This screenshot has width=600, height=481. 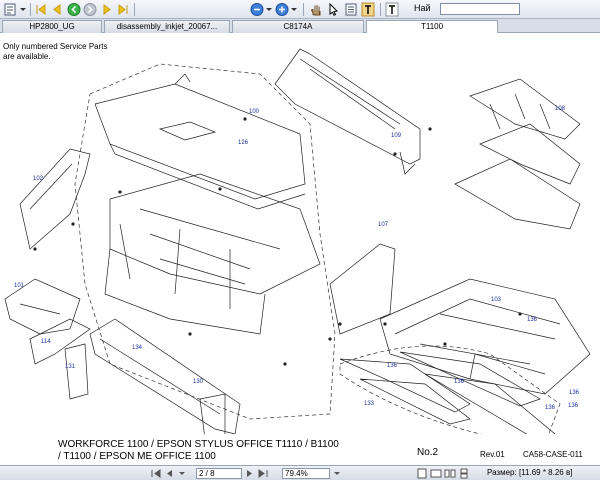 I want to click on next-page-button-icon, so click(x=250, y=473).